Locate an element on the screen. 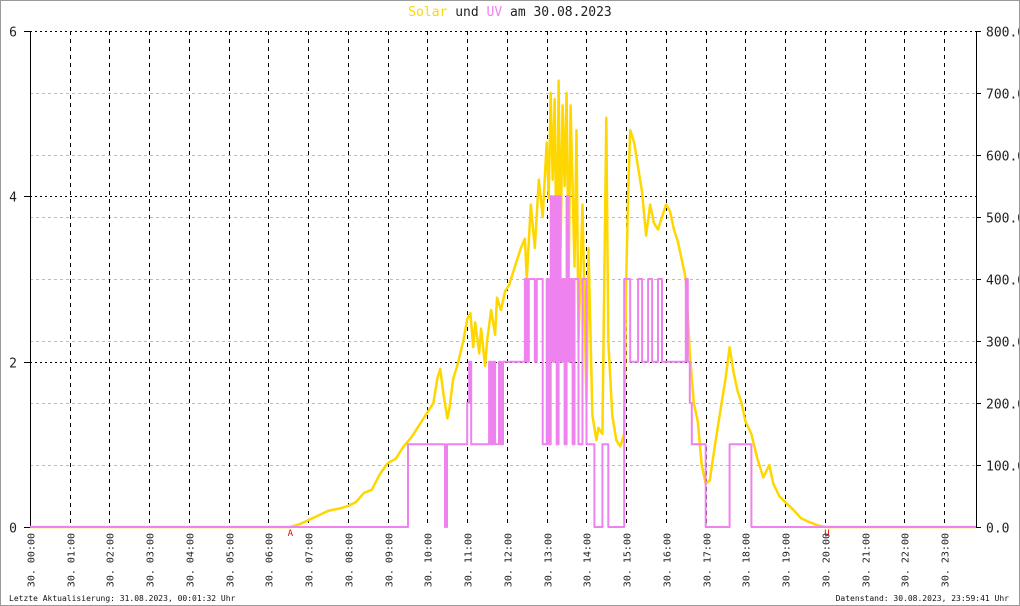  left-tick-label: 6 is located at coordinates (13, 33).